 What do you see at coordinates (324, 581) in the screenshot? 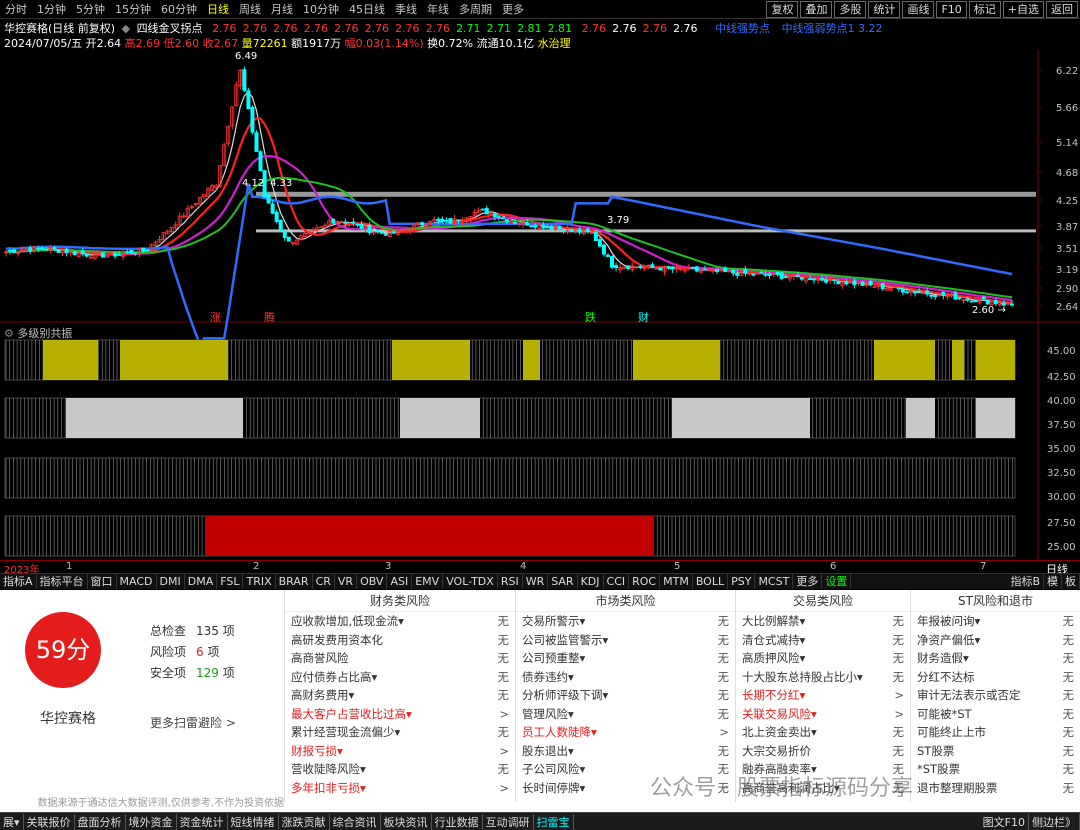
I see `indicator-tab-9: CR` at bounding box center [324, 581].